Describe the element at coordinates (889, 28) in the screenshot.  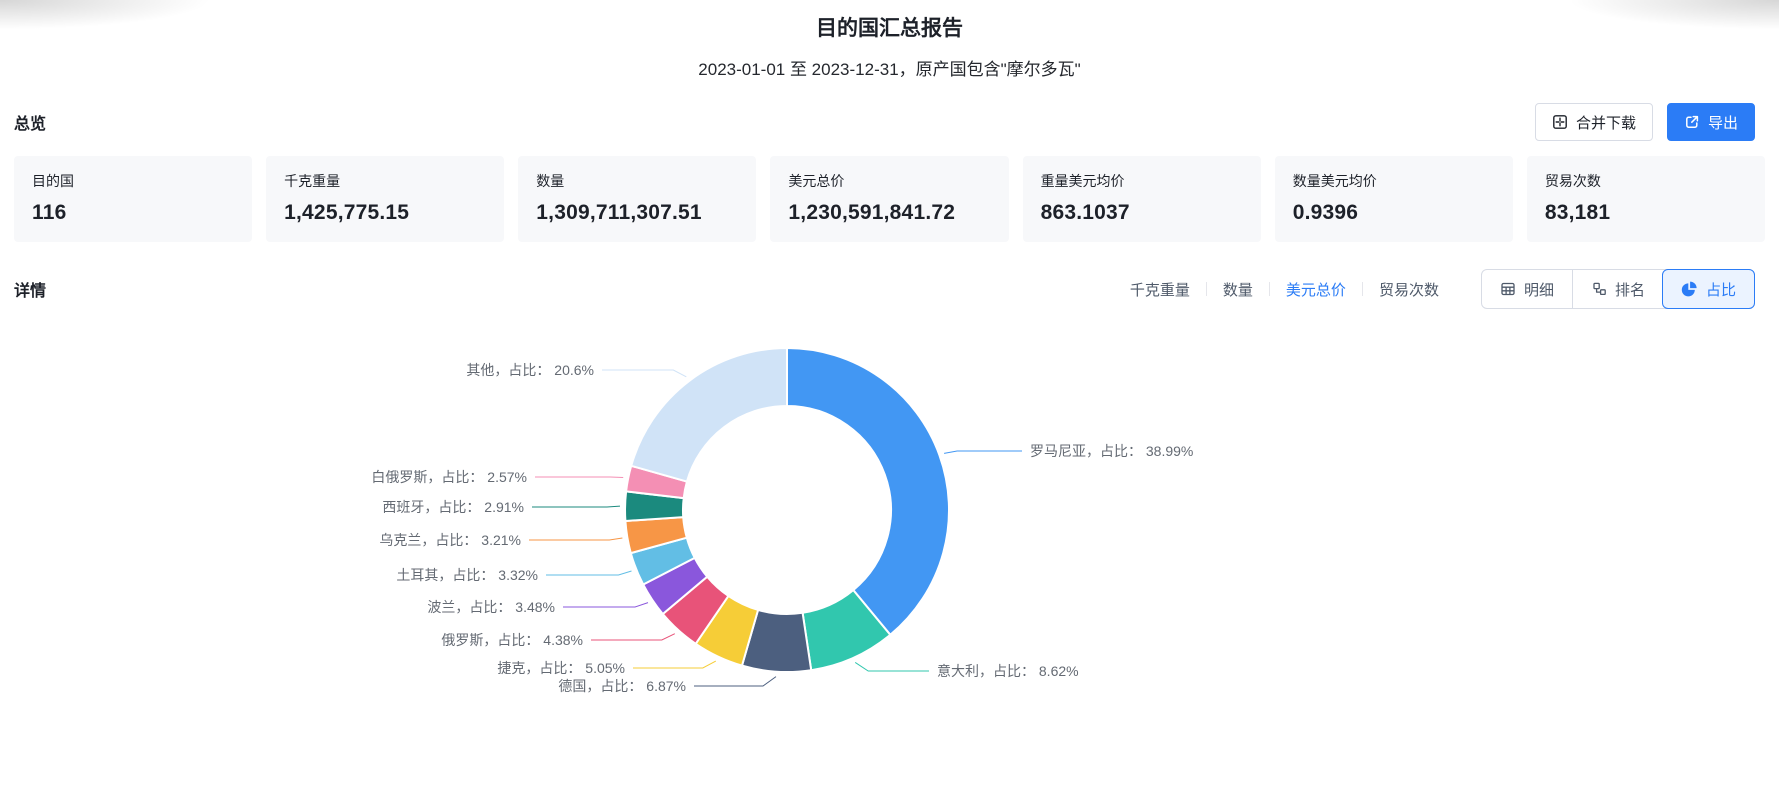
I see `page-title: 目的国汇总报告` at that location.